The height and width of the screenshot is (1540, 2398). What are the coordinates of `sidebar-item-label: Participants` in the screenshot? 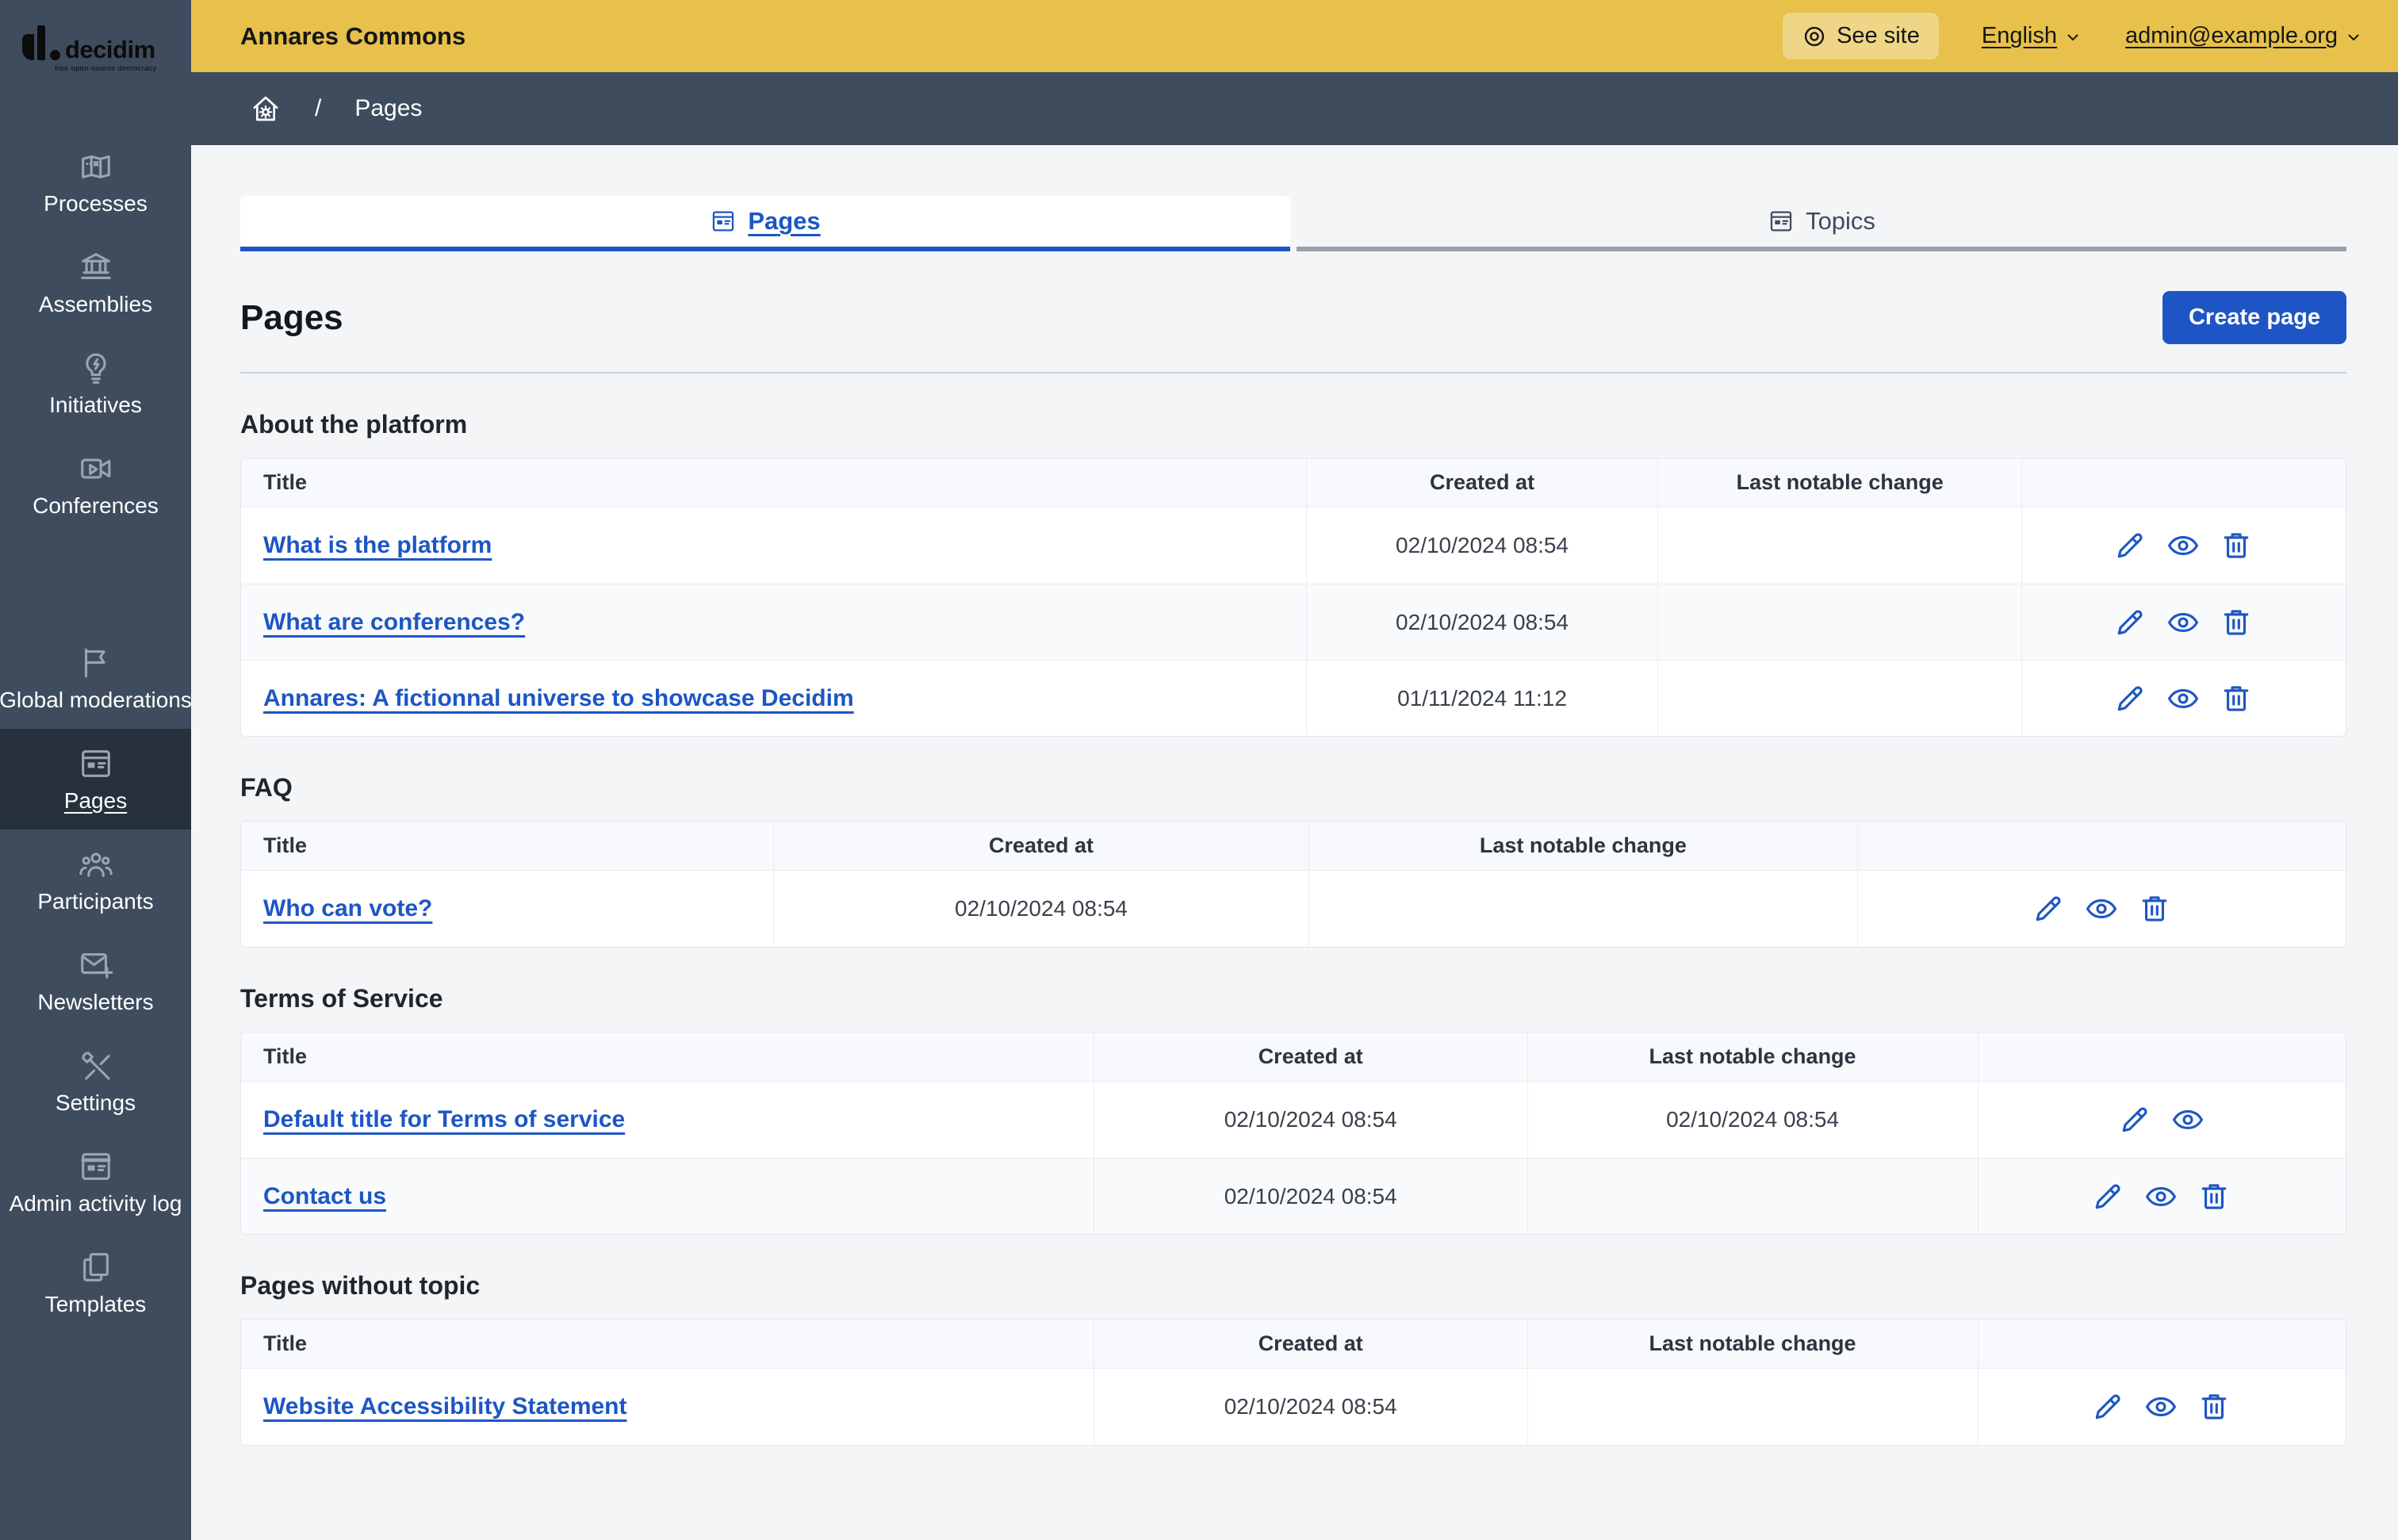 It's located at (96, 901).